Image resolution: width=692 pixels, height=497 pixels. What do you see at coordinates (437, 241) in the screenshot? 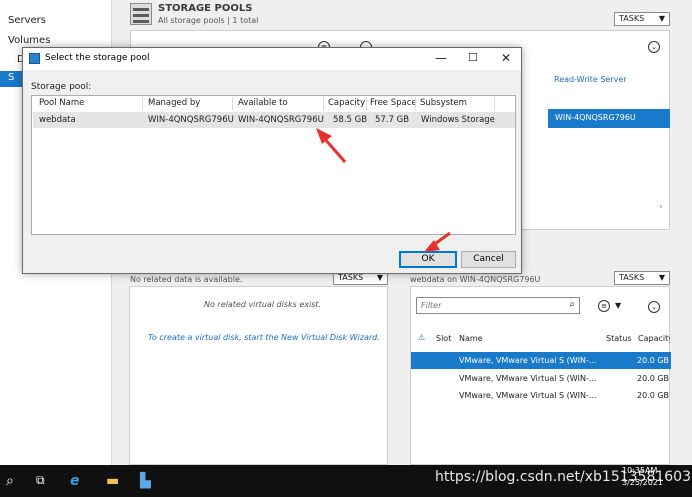
I see `annotation-arrow-ok` at bounding box center [437, 241].